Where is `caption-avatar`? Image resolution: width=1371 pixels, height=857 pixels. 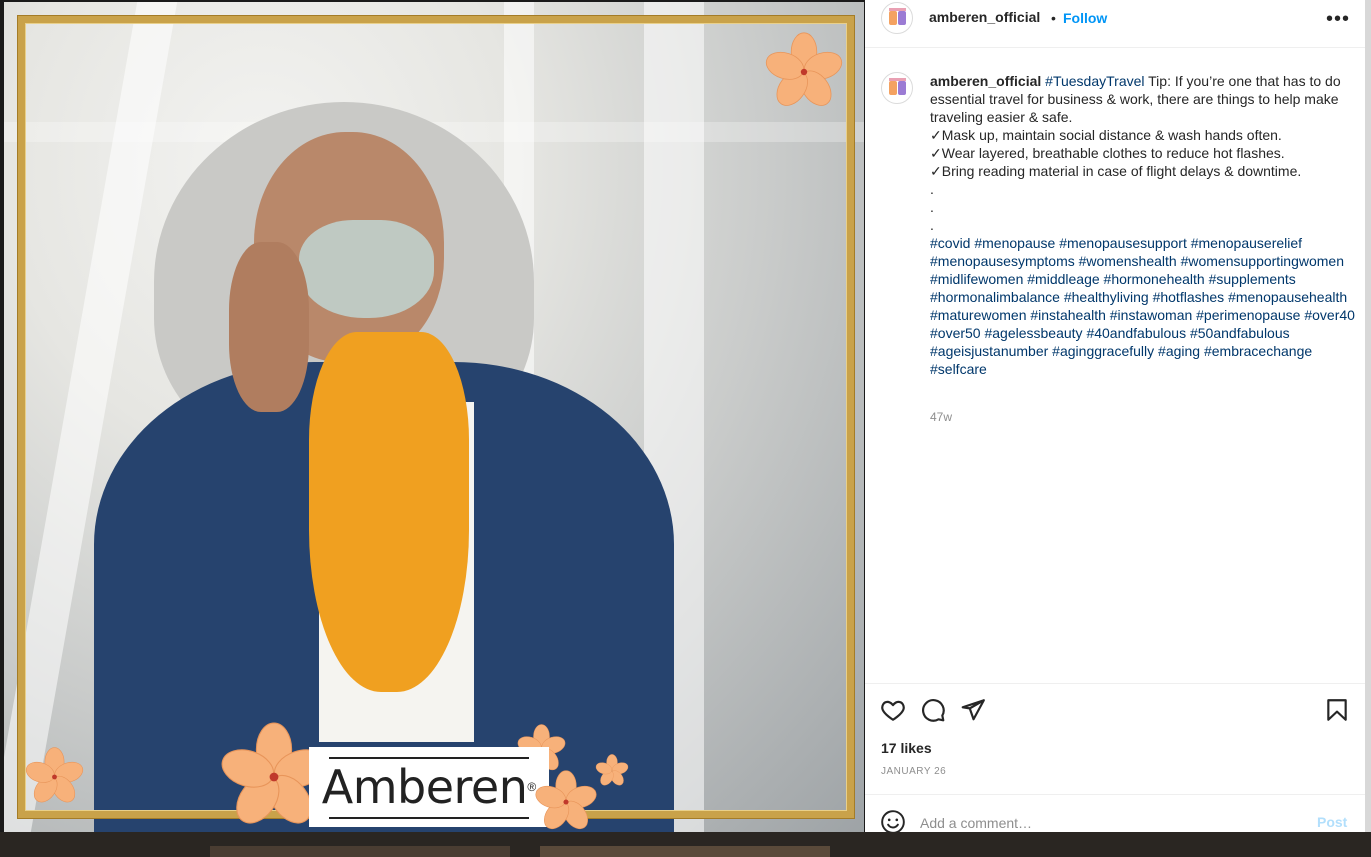 caption-avatar is located at coordinates (897, 88).